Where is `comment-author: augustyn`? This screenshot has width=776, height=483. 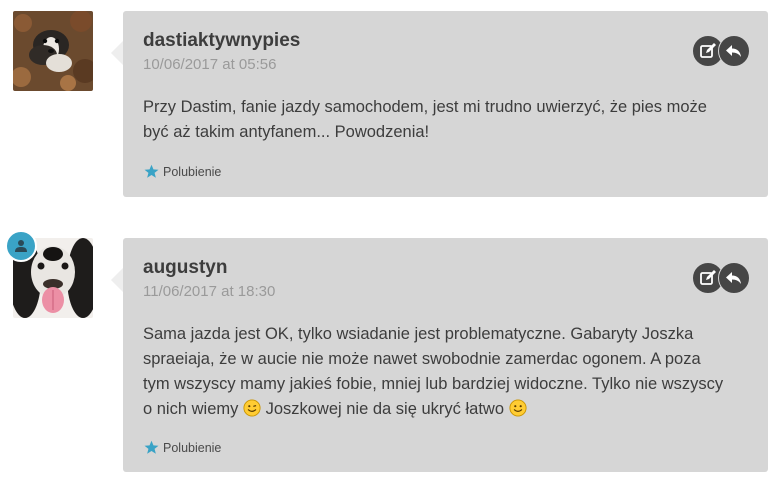
comment-author: augustyn is located at coordinates (185, 268).